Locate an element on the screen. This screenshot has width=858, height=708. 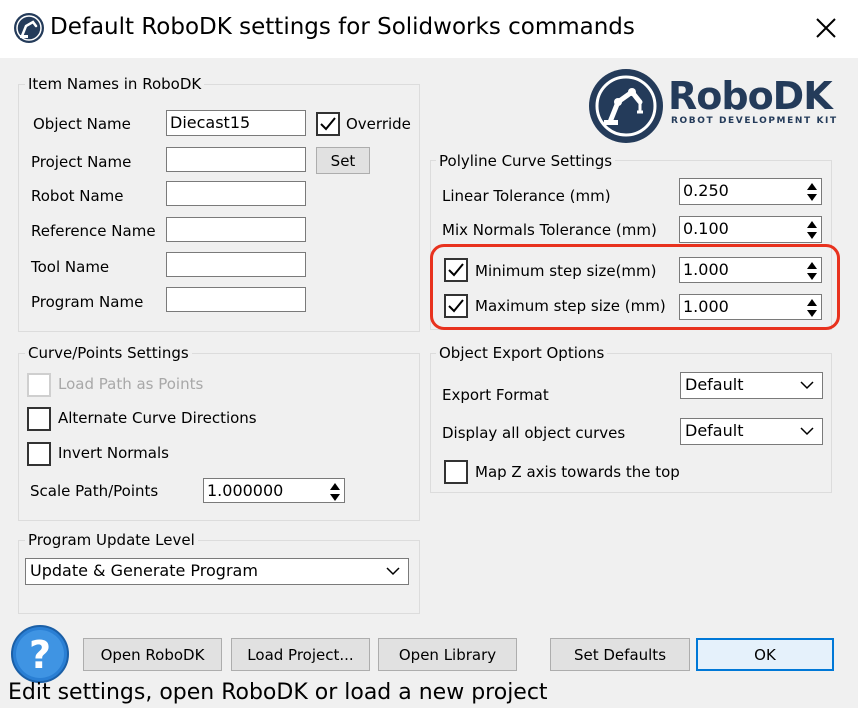
ok-button: OK is located at coordinates (765, 654).